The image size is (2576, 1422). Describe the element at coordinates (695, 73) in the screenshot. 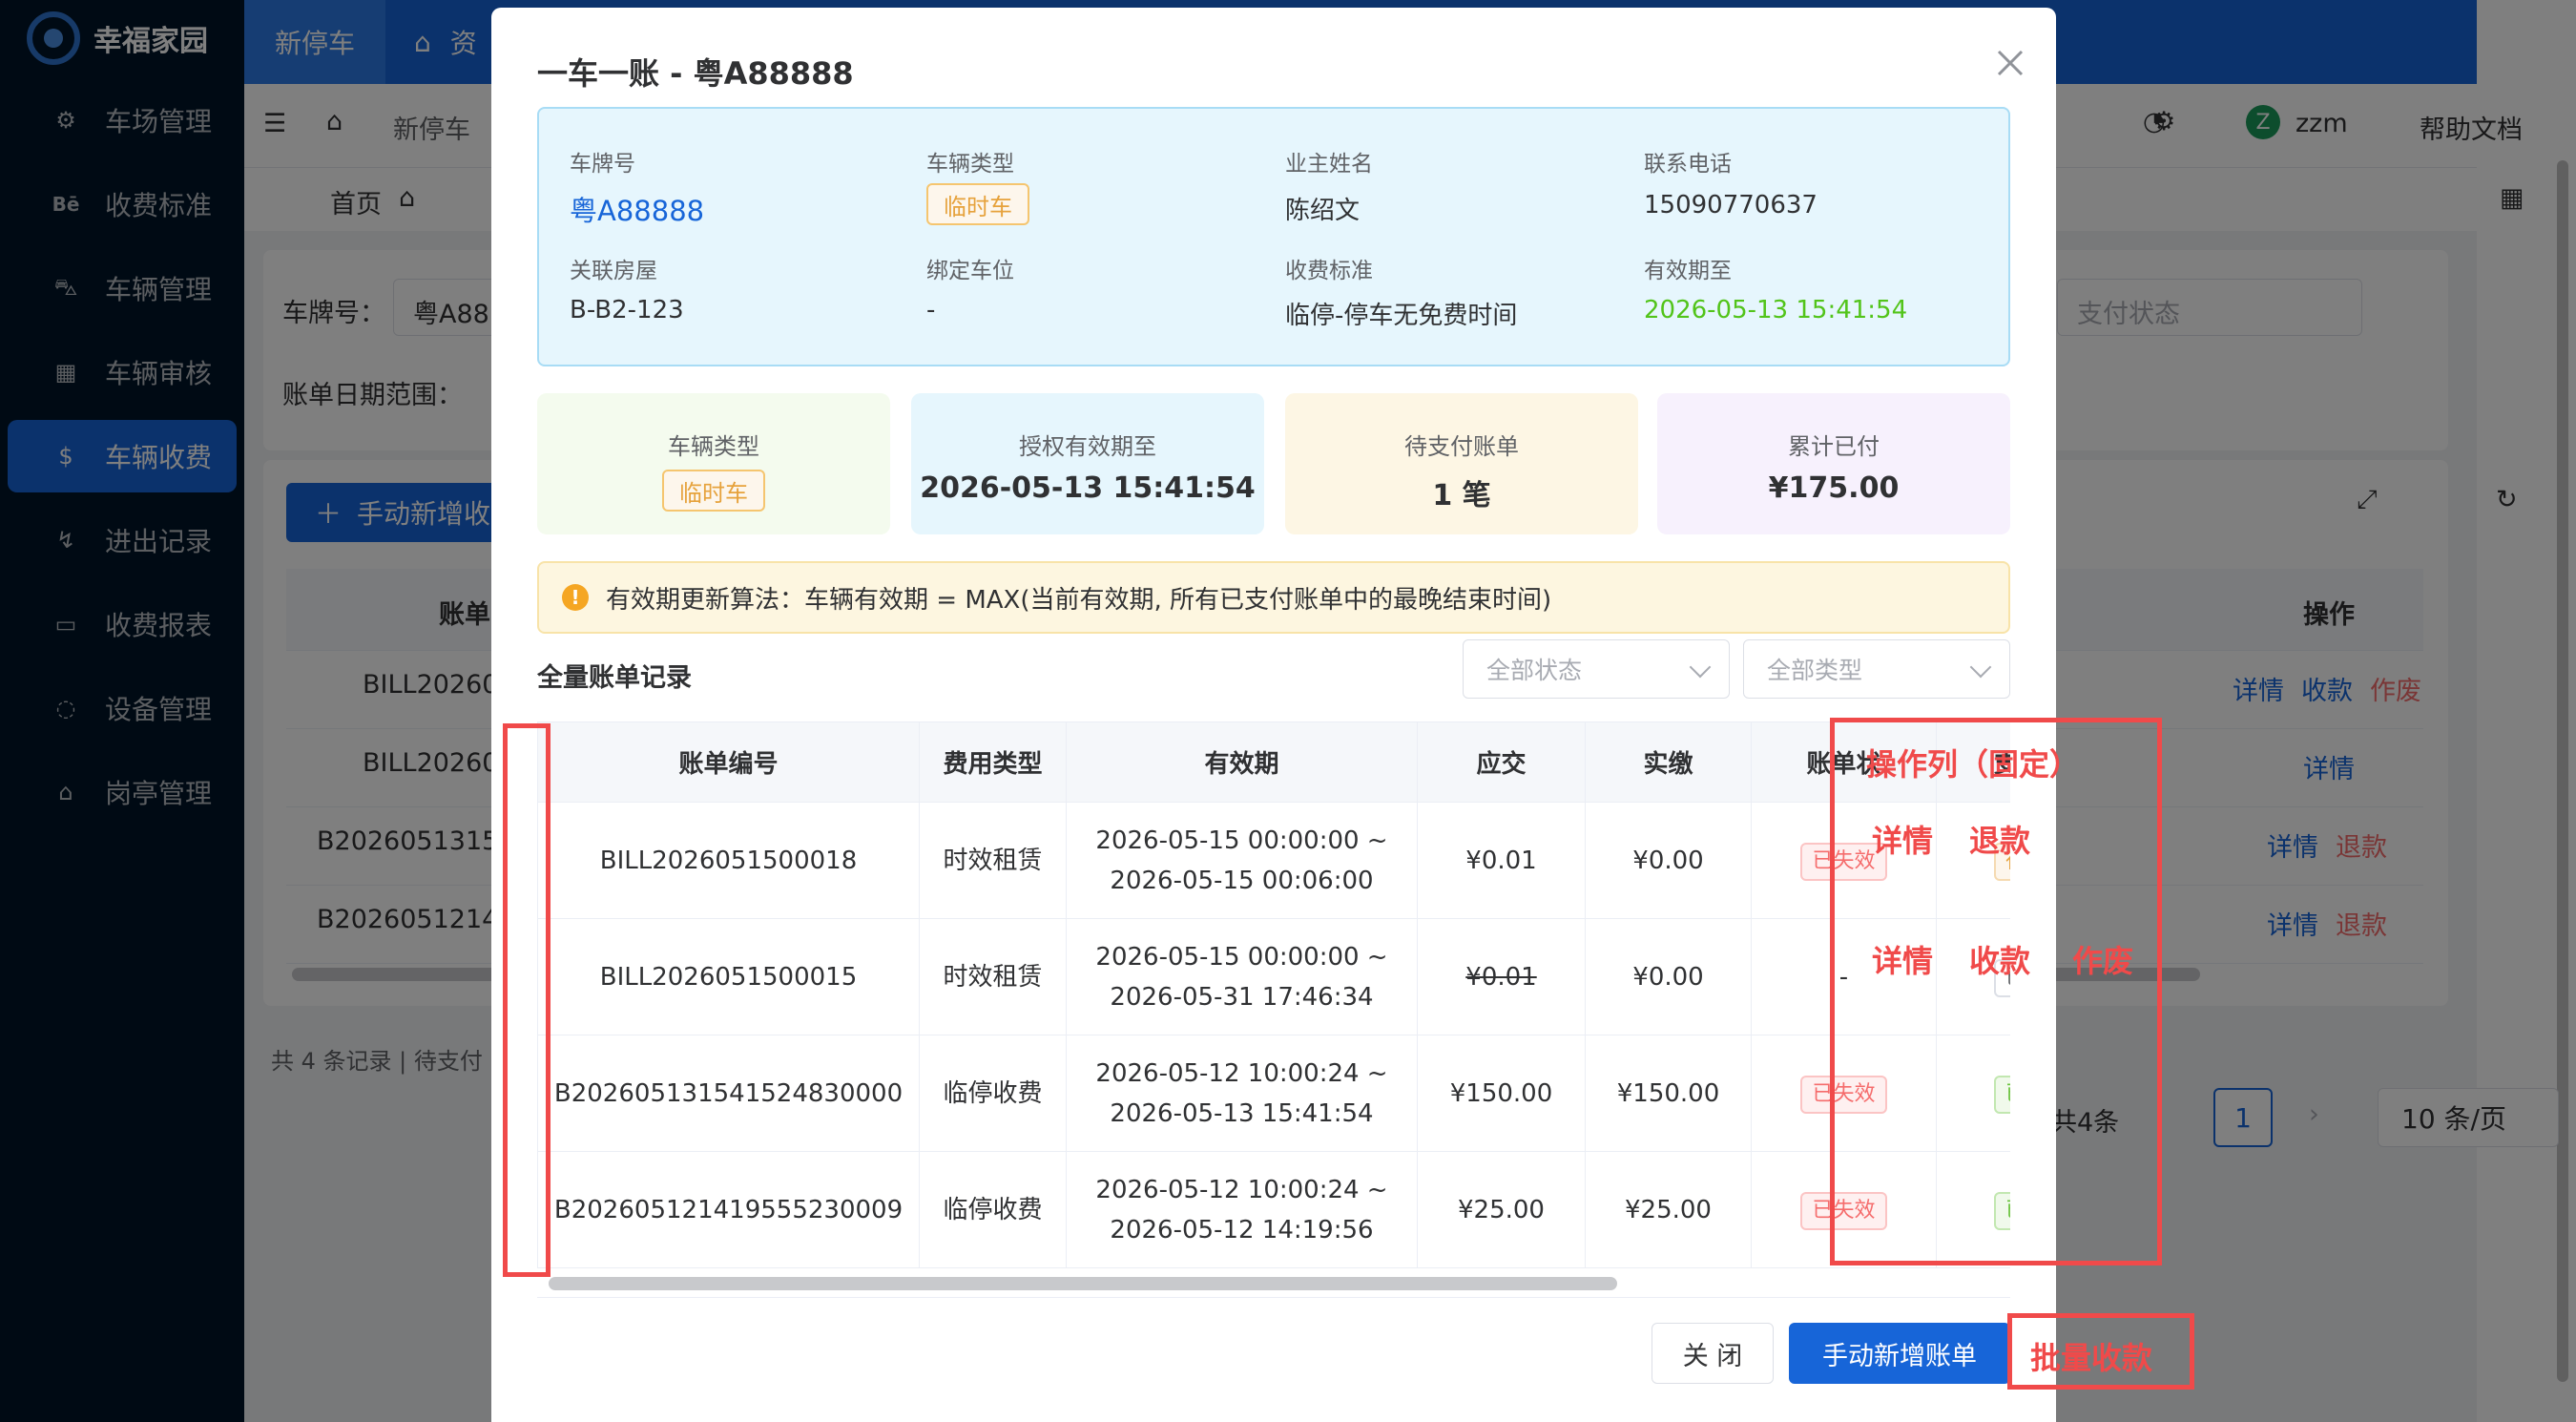

I see `dialog-title: 一车一账 - 粤A88888` at that location.